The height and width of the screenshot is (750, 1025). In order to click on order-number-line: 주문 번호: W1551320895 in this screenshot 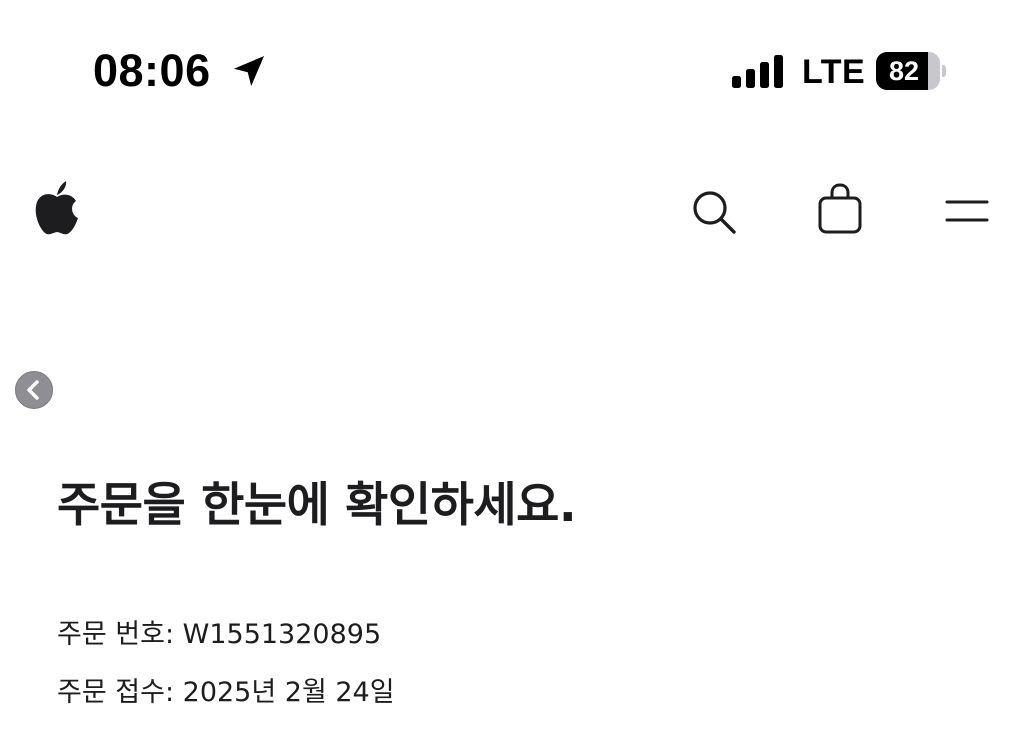, I will do `click(219, 635)`.